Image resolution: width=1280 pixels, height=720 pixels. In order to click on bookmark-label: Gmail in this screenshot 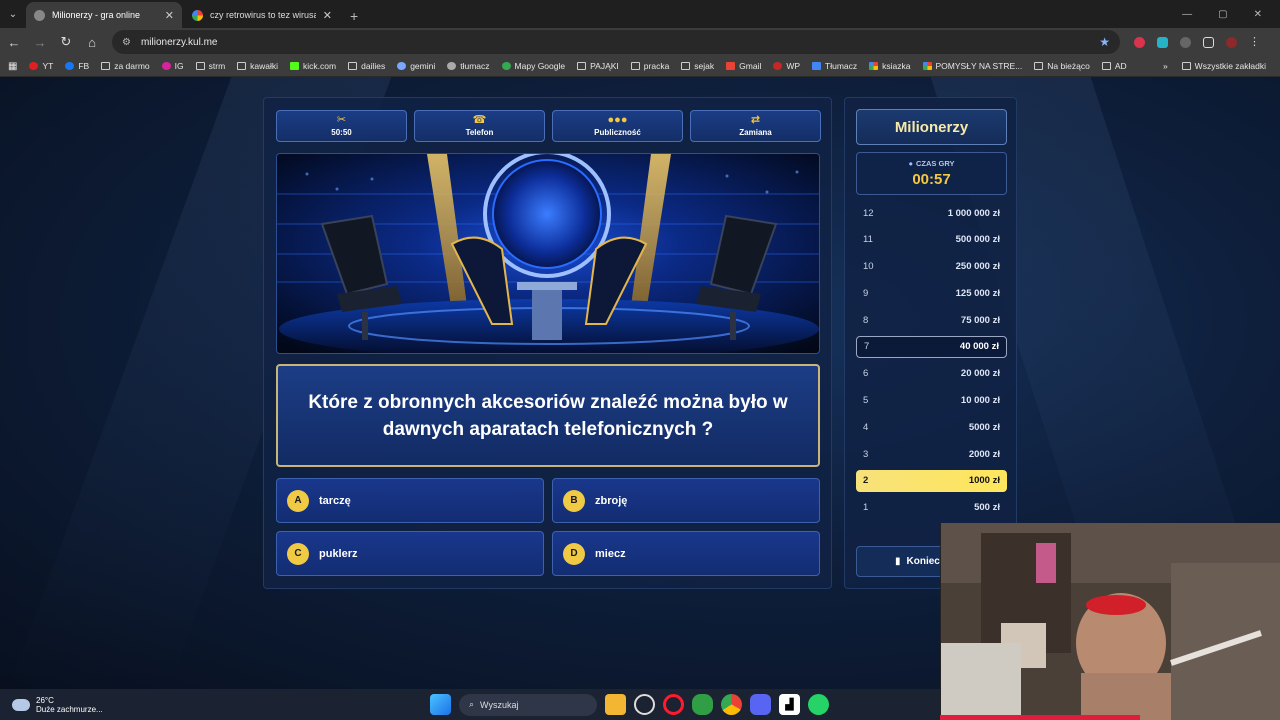, I will do `click(750, 66)`.